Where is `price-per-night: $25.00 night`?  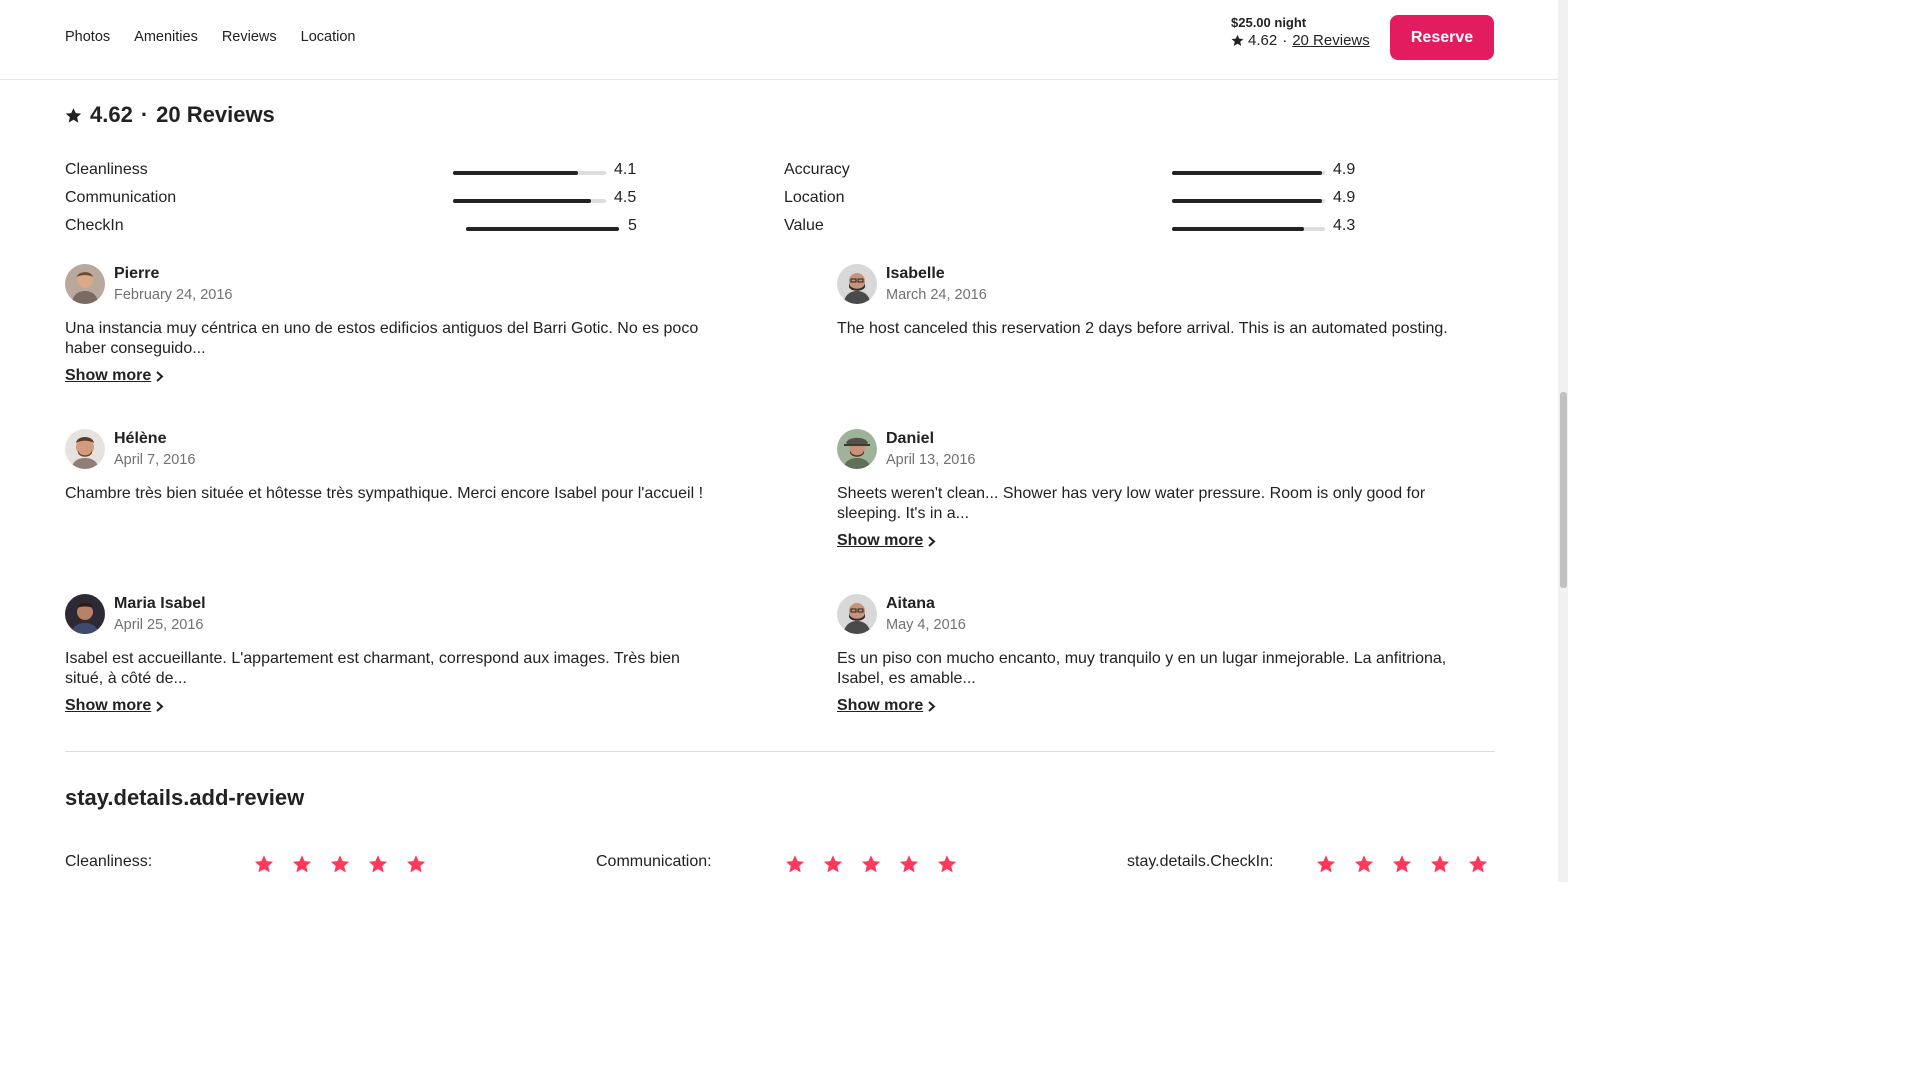 price-per-night: $25.00 night is located at coordinates (1269, 22).